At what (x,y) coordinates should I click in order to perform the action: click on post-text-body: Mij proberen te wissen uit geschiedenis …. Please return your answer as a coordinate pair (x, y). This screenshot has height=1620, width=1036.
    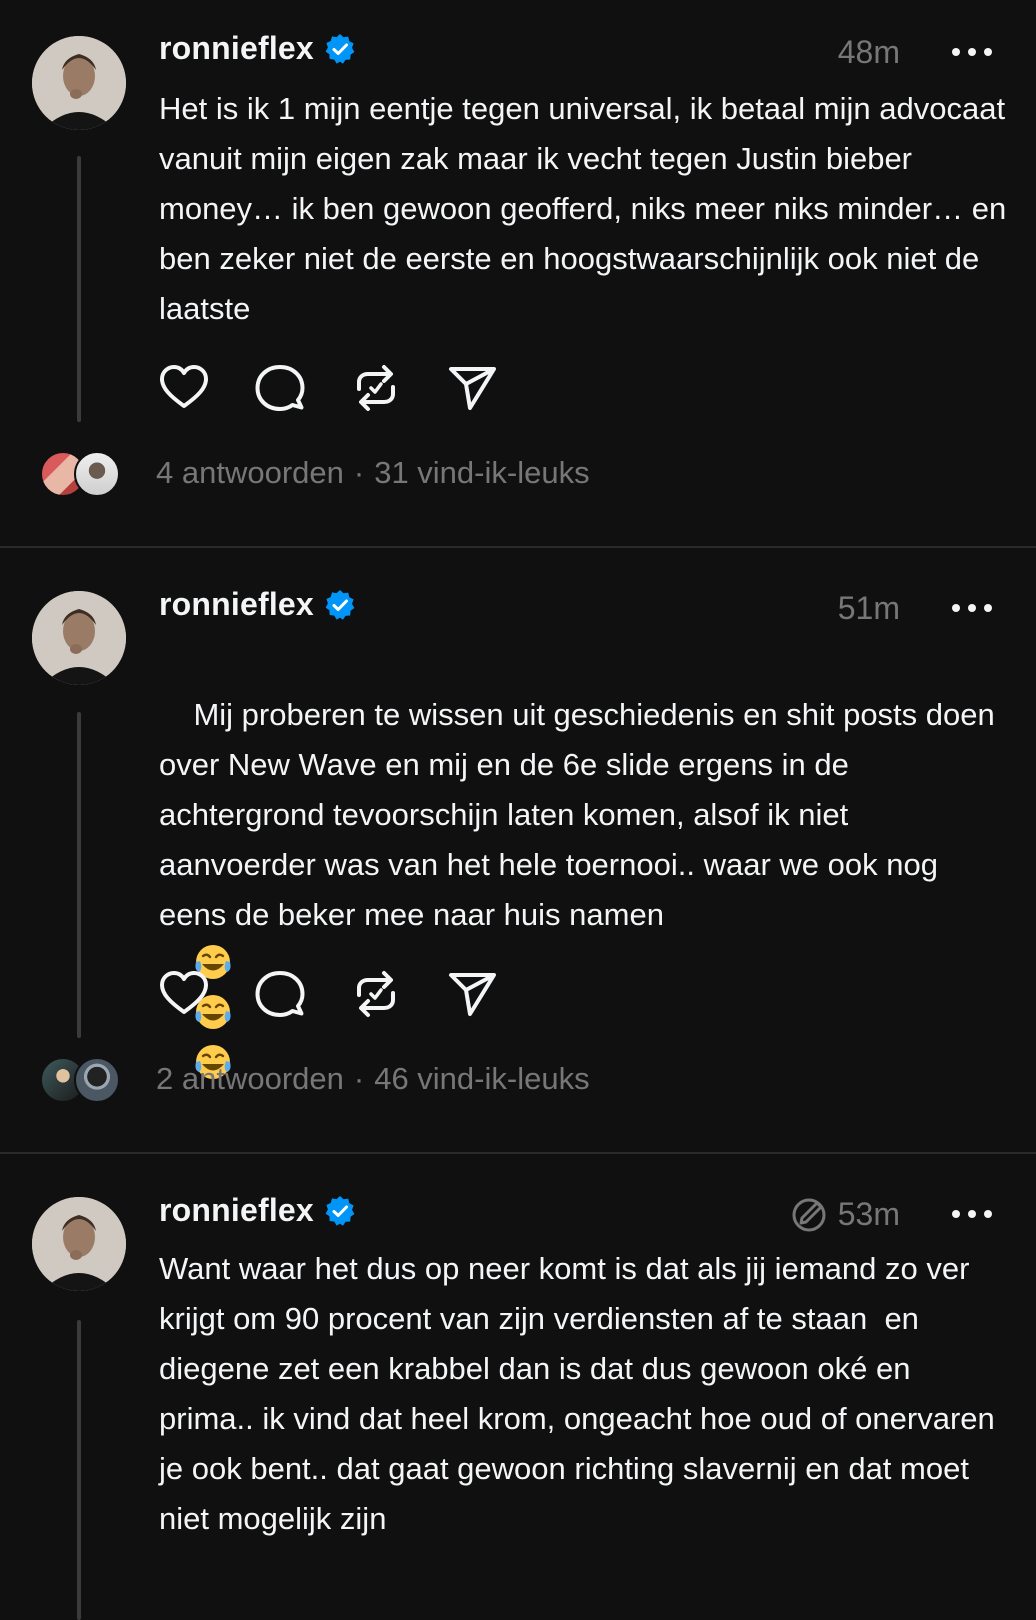
    Looking at the image, I should click on (581, 814).